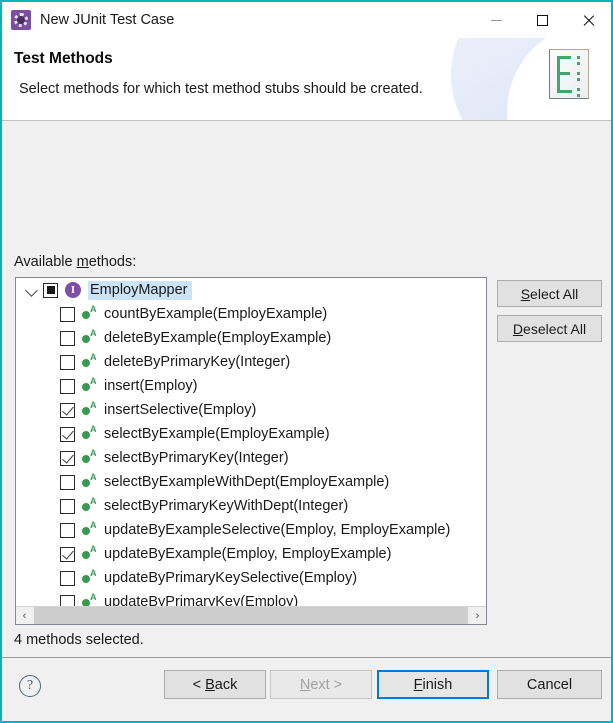 This screenshot has width=613, height=723. I want to click on cancel-label: Cancel, so click(549, 684).